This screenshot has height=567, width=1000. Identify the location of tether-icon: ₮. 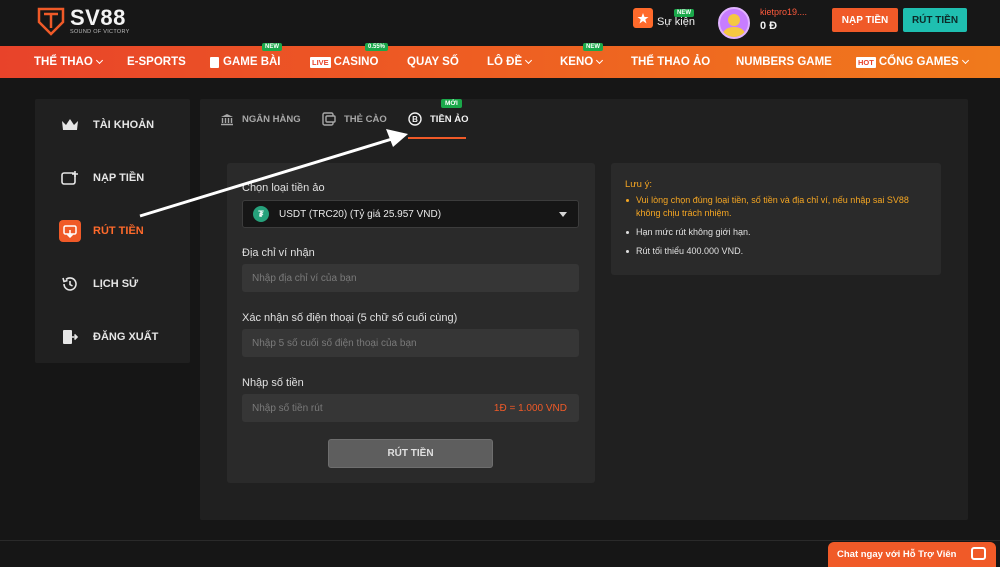
(261, 214).